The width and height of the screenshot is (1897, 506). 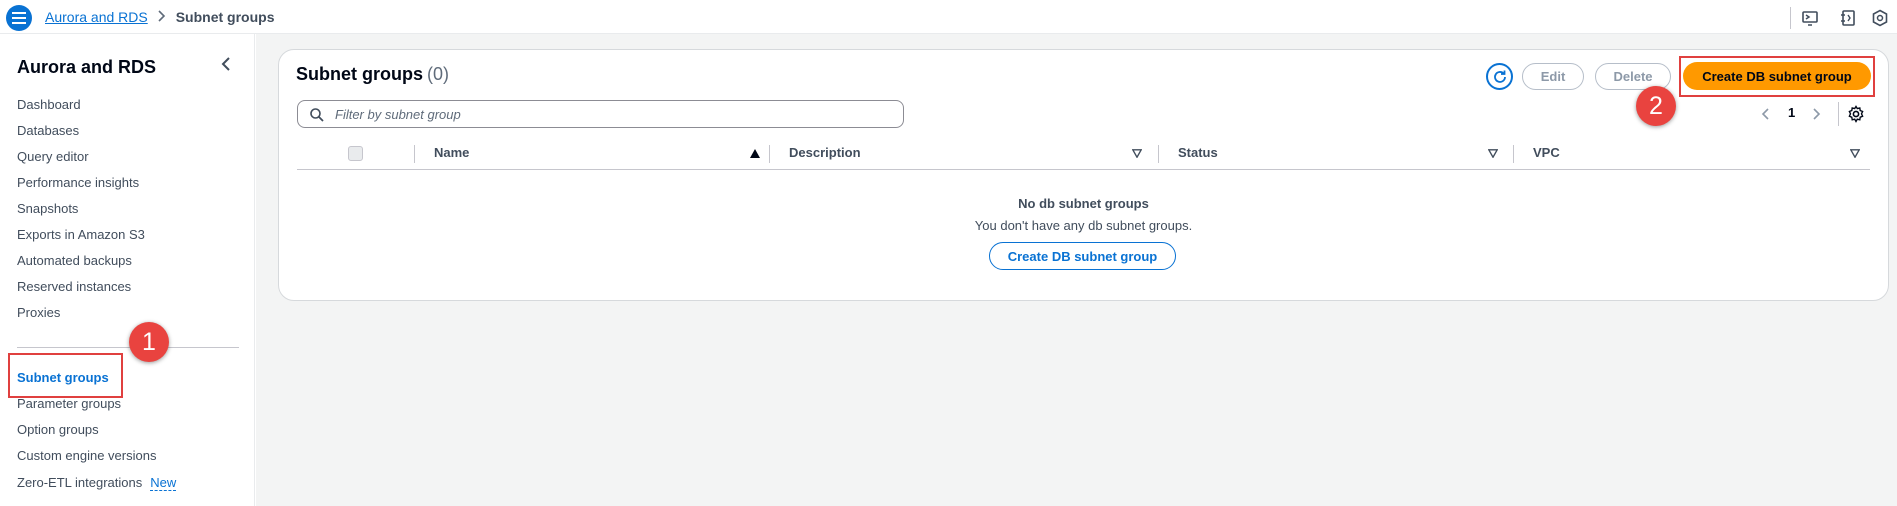 What do you see at coordinates (38, 312) in the screenshot?
I see `sidebar-item-proxies: Proxies` at bounding box center [38, 312].